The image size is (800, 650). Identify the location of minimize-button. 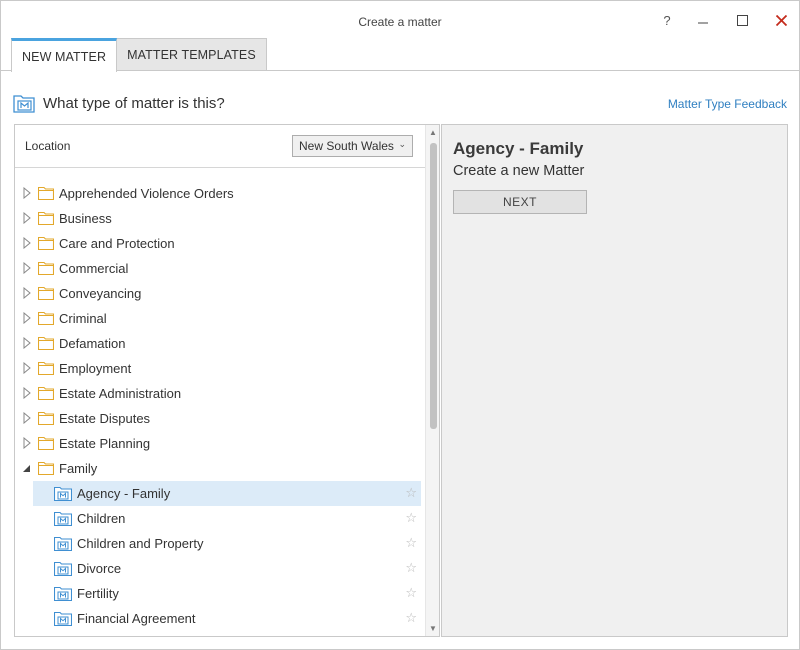
(703, 20).